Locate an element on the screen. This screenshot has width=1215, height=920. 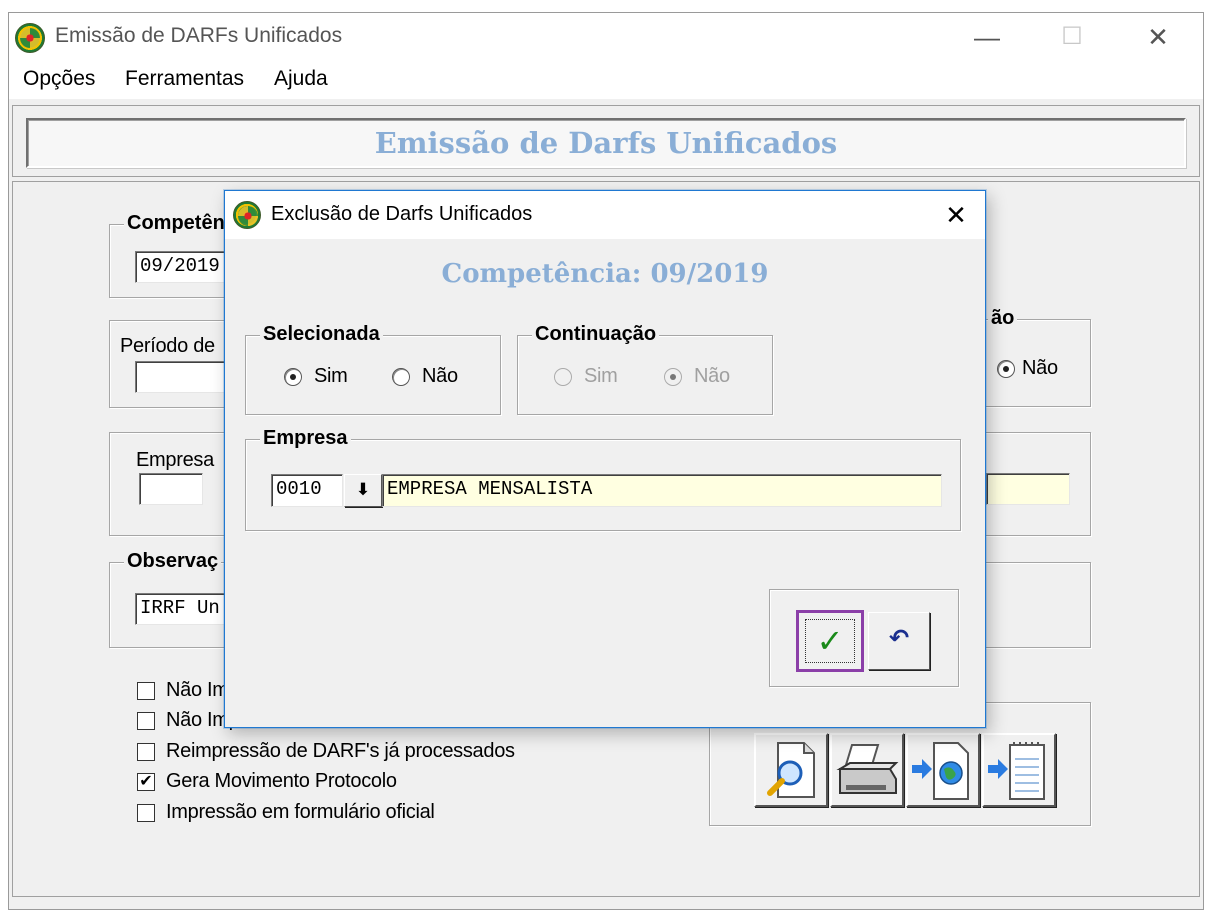
menu-ajuda: Ajuda is located at coordinates (301, 79).